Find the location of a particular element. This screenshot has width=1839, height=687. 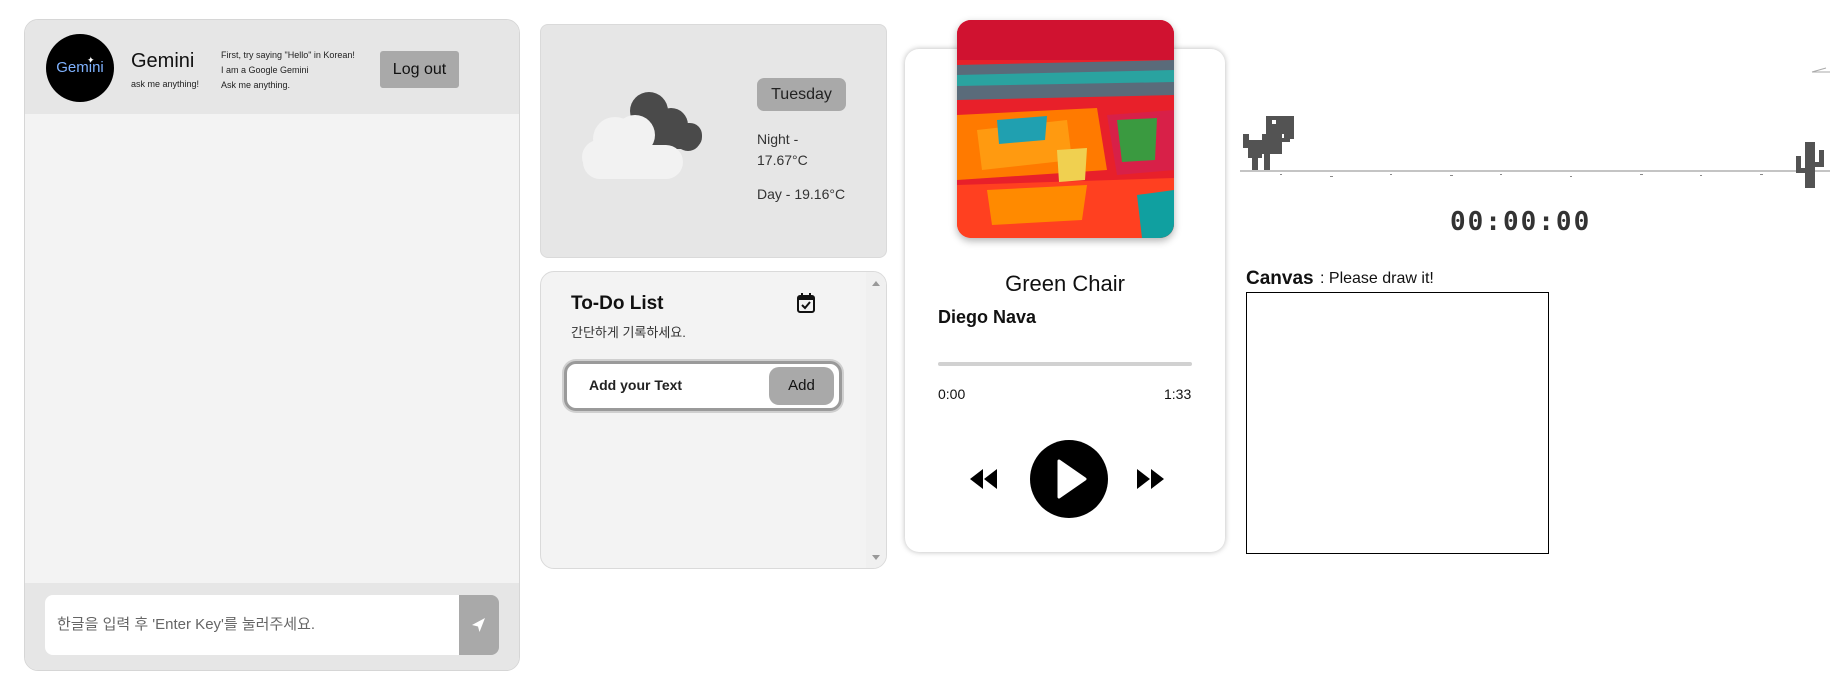

weather-night-temp: Night - 17.67°C is located at coordinates (782, 149).